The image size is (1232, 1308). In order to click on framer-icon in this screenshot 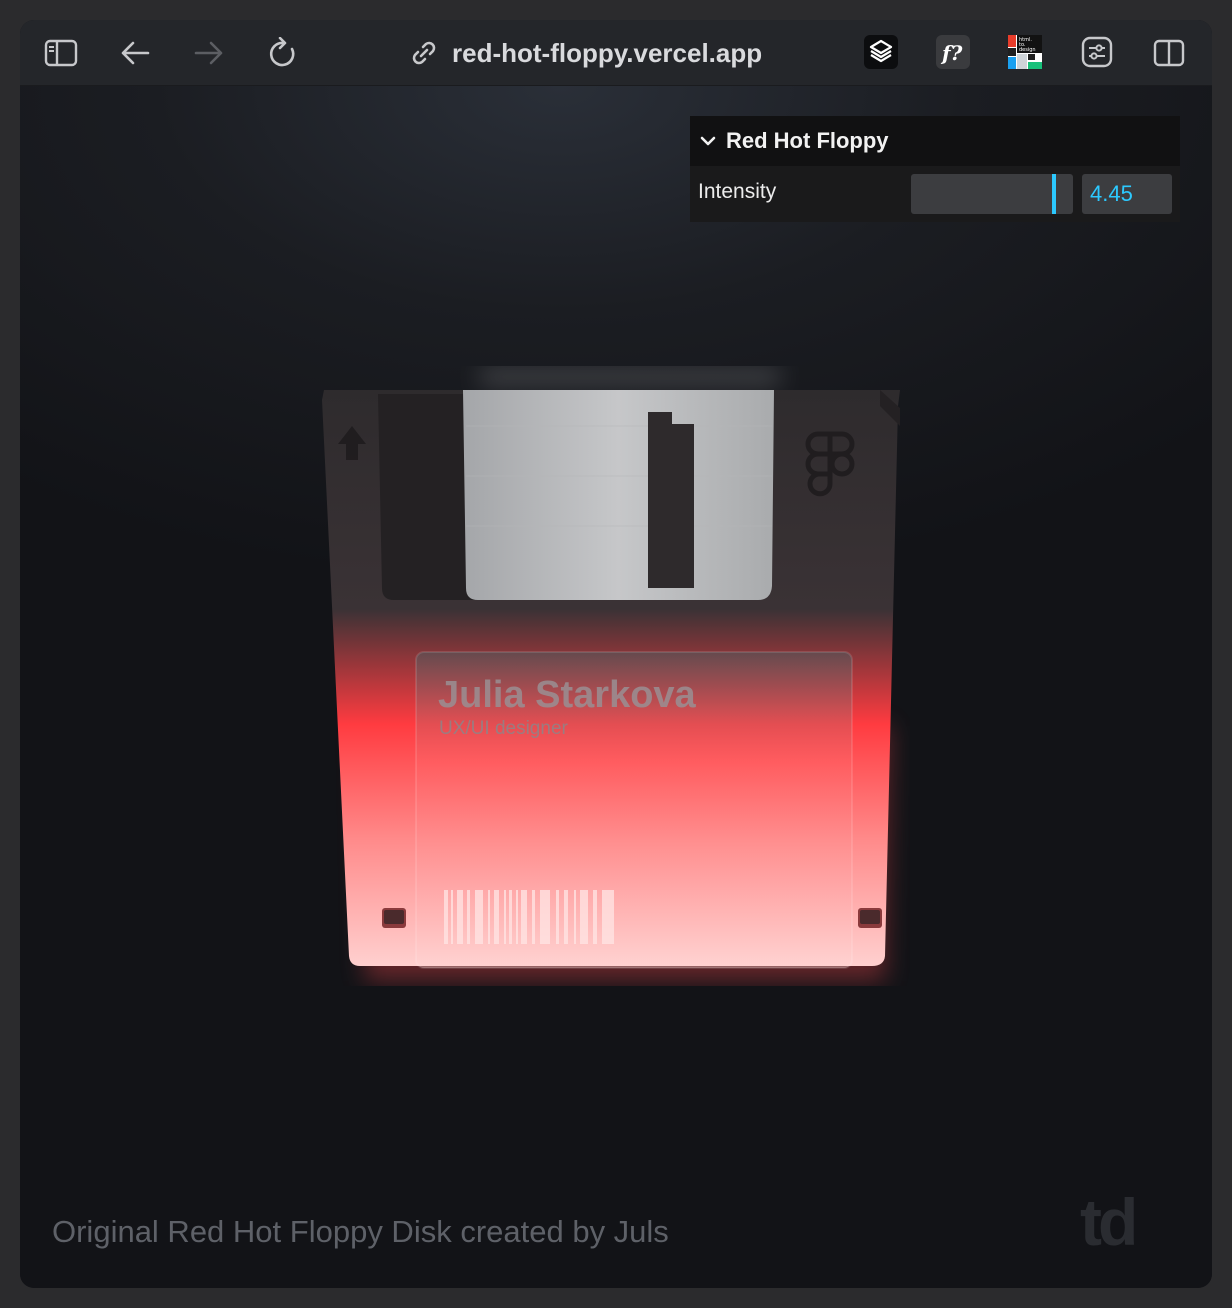, I will do `click(881, 51)`.